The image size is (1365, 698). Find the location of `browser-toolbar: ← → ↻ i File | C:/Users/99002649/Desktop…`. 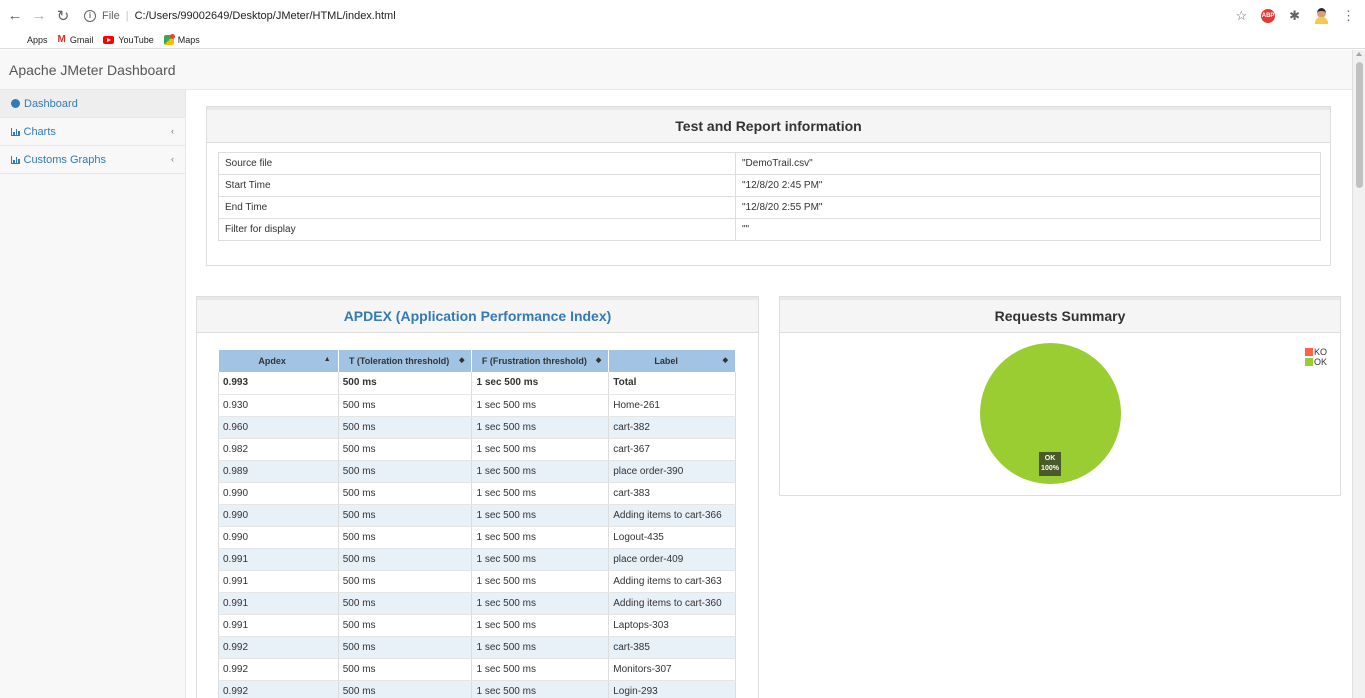

browser-toolbar: ← → ↻ i File | C:/Users/99002649/Desktop… is located at coordinates (682, 15).